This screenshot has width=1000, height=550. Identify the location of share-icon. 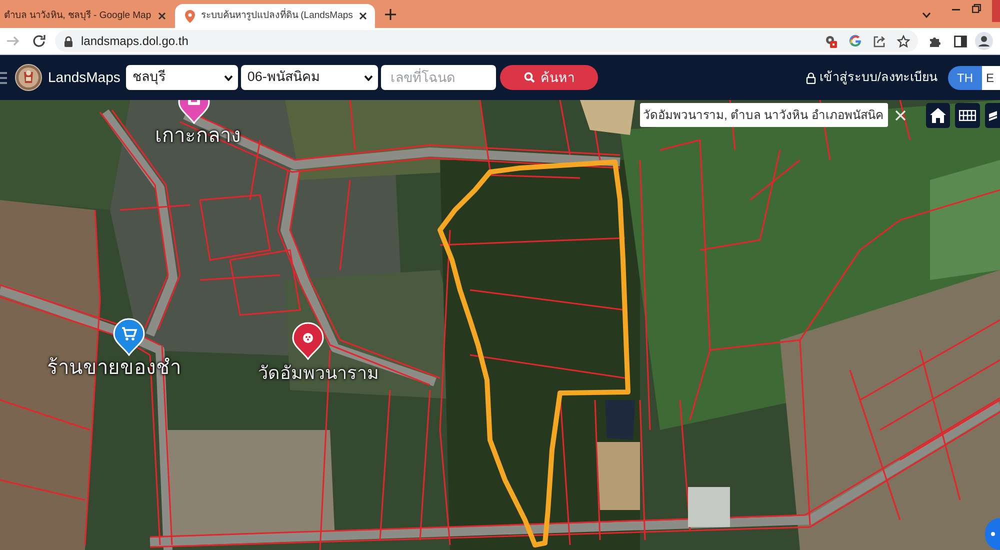
(879, 41).